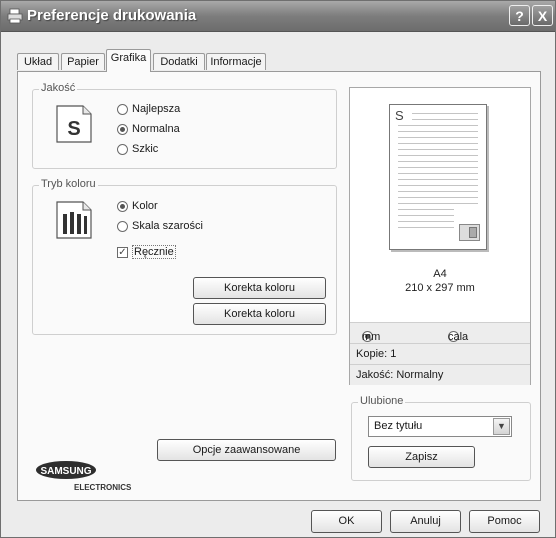  What do you see at coordinates (519, 15) in the screenshot?
I see `help-title-button: ?` at bounding box center [519, 15].